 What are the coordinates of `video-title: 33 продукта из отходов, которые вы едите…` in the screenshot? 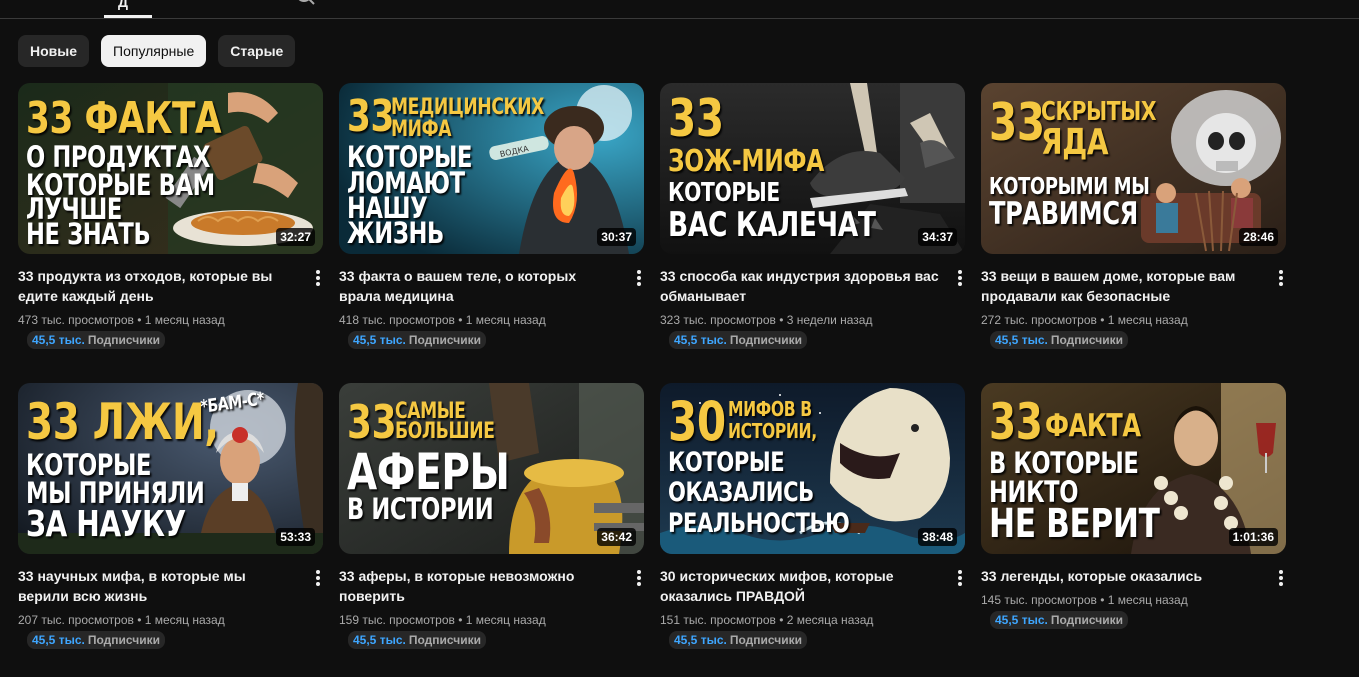 It's located at (159, 286).